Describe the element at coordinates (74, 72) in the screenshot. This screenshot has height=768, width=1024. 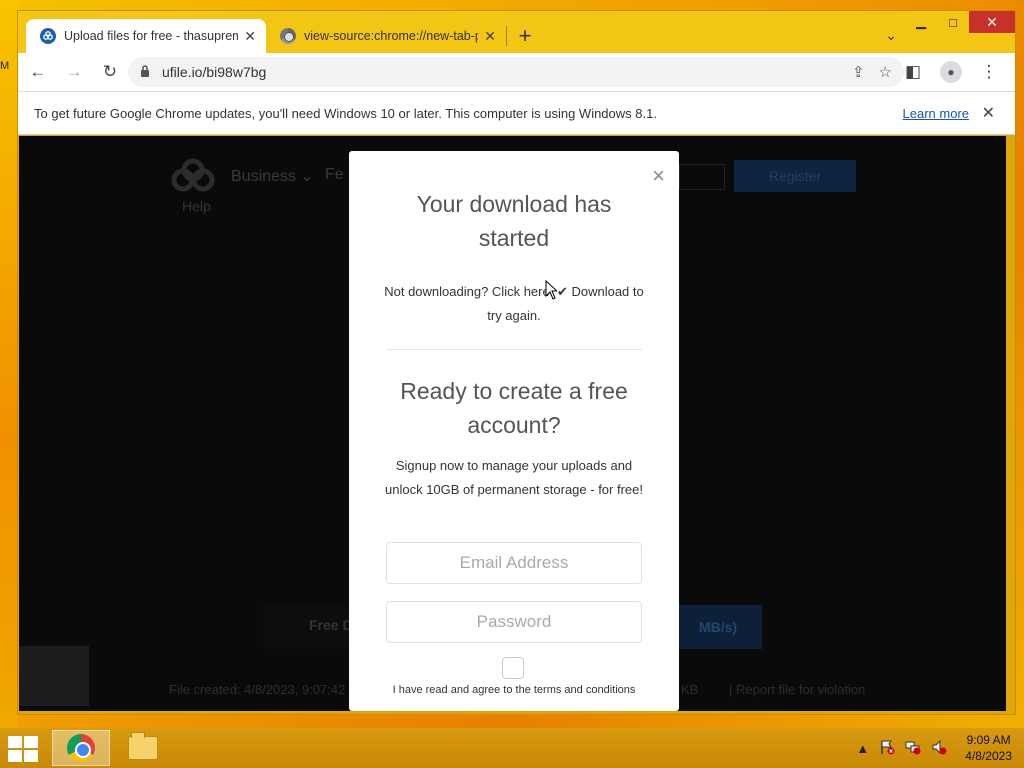
I see `forward-button: →` at that location.